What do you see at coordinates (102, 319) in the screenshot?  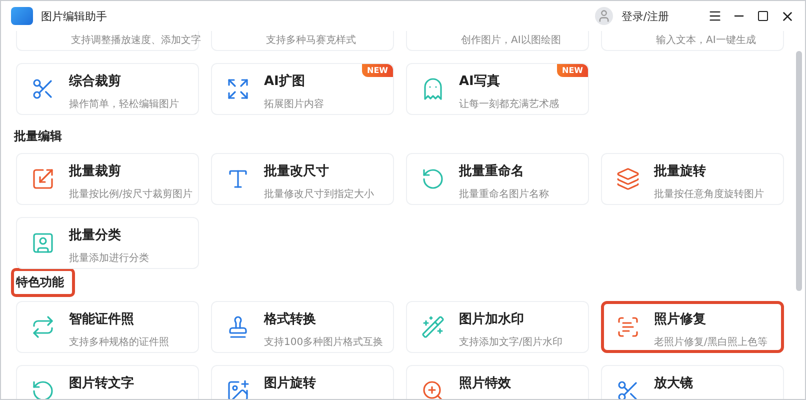 I see `card-title: 智能证件照` at bounding box center [102, 319].